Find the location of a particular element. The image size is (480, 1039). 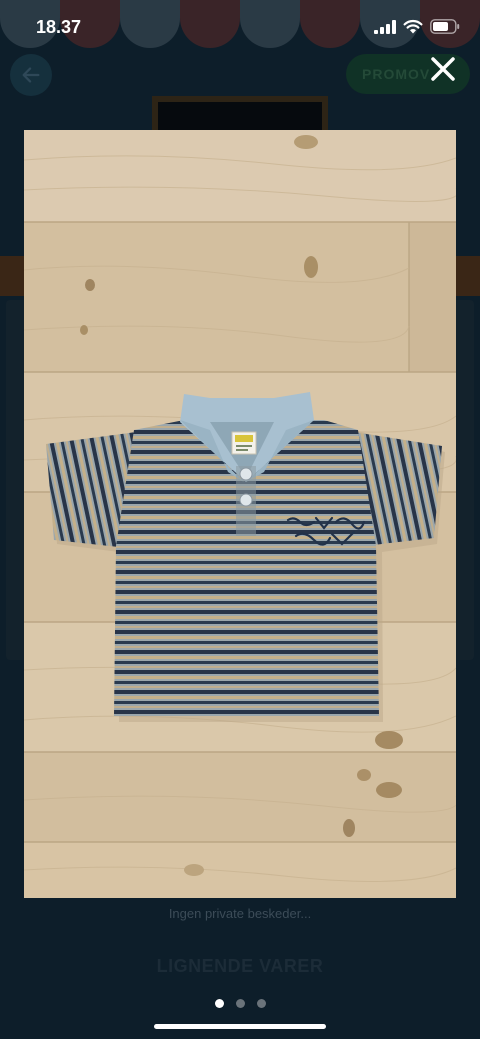

arrow-left-icon is located at coordinates (31, 75).